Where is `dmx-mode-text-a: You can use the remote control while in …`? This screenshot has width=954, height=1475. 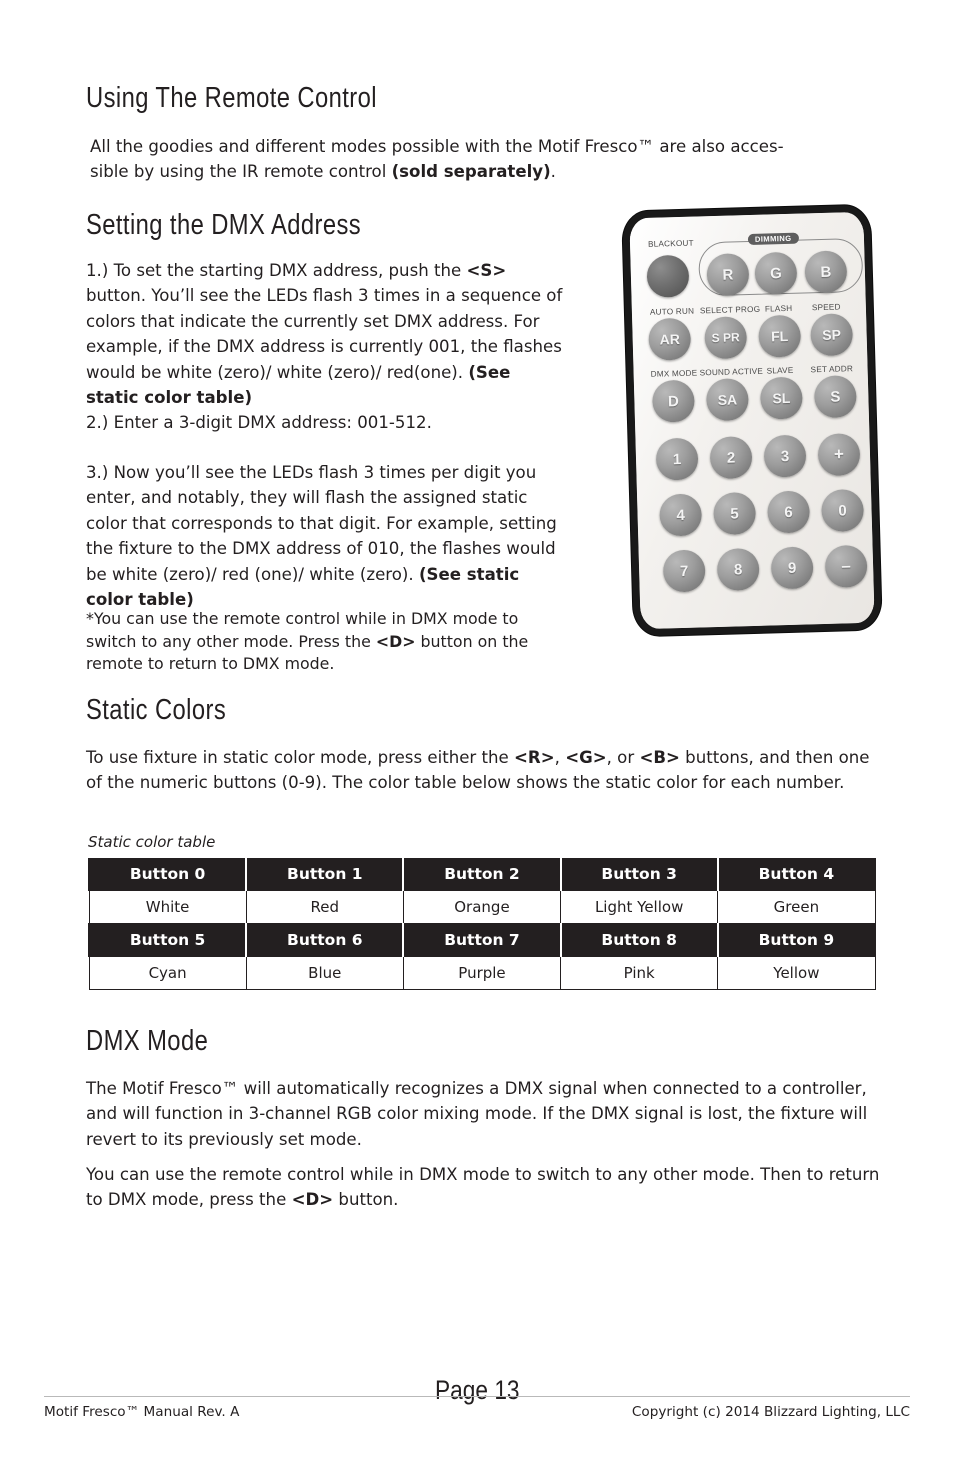 dmx-mode-text-a: You can use the remote control while in … is located at coordinates (483, 1187).